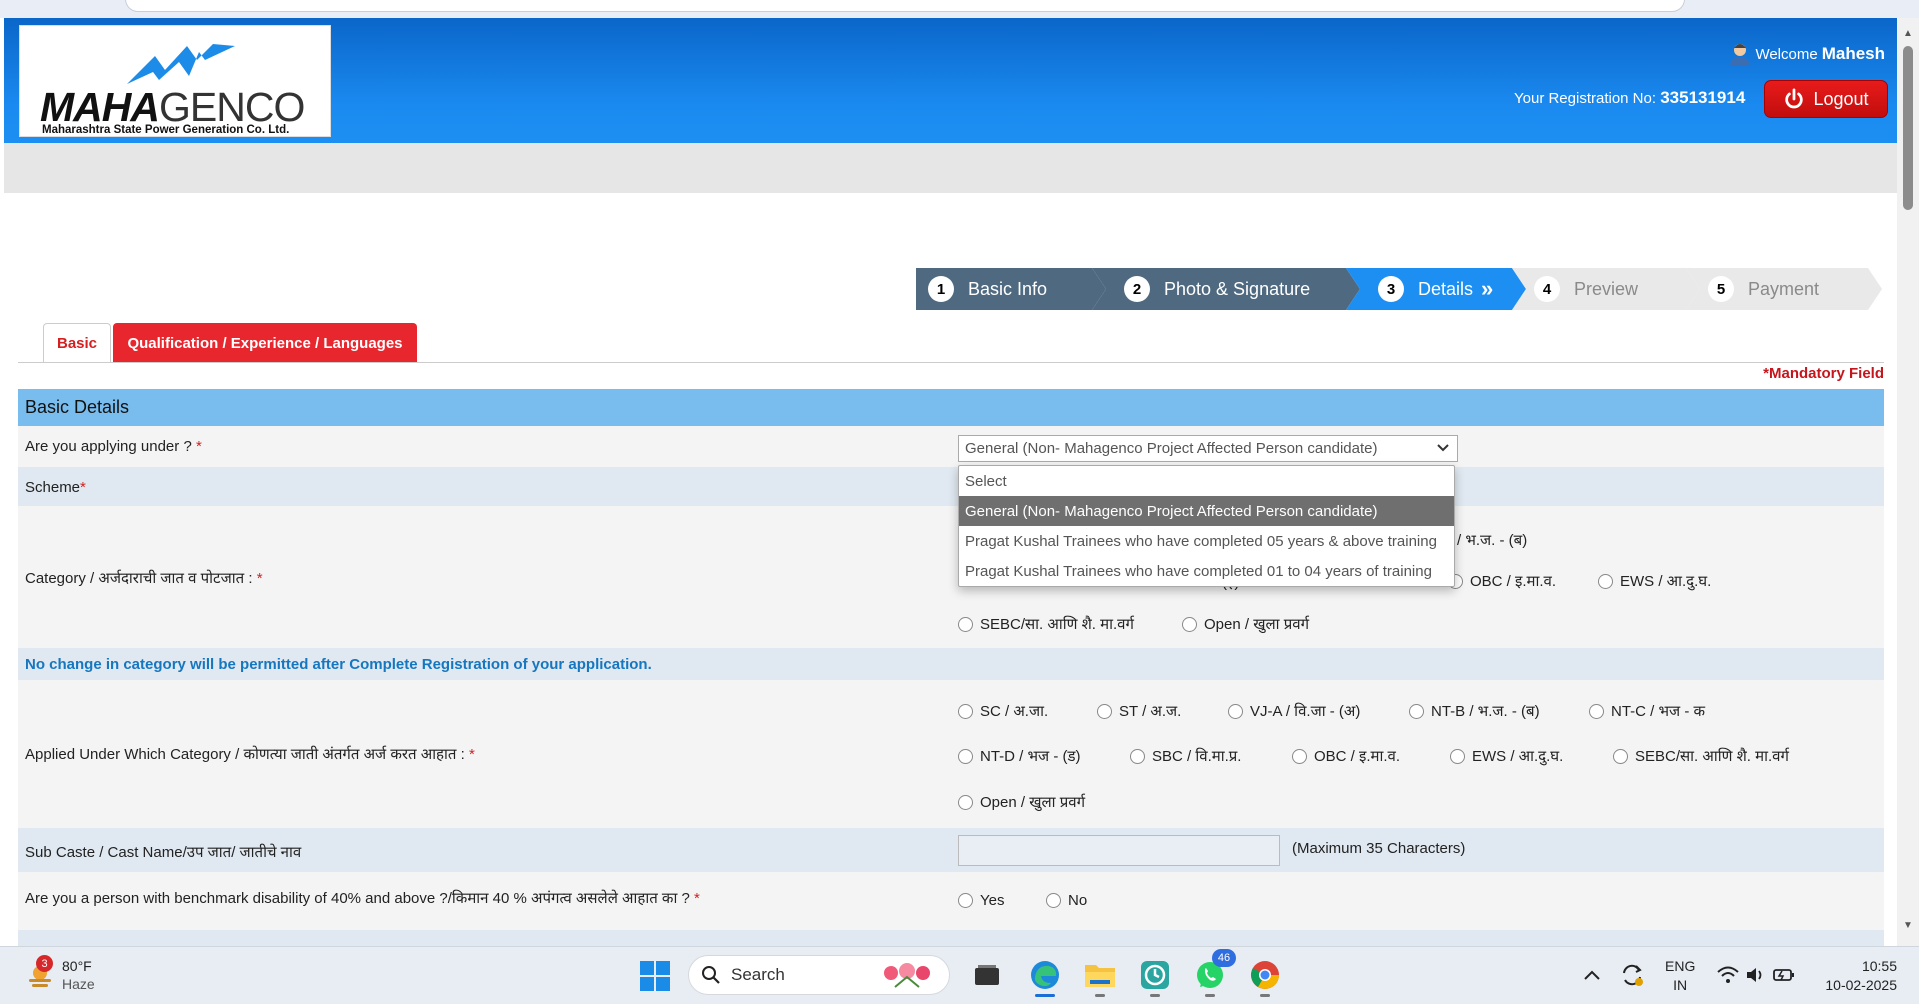  I want to click on category-option-obc: OBC / इ.मा.व., so click(1502, 581).